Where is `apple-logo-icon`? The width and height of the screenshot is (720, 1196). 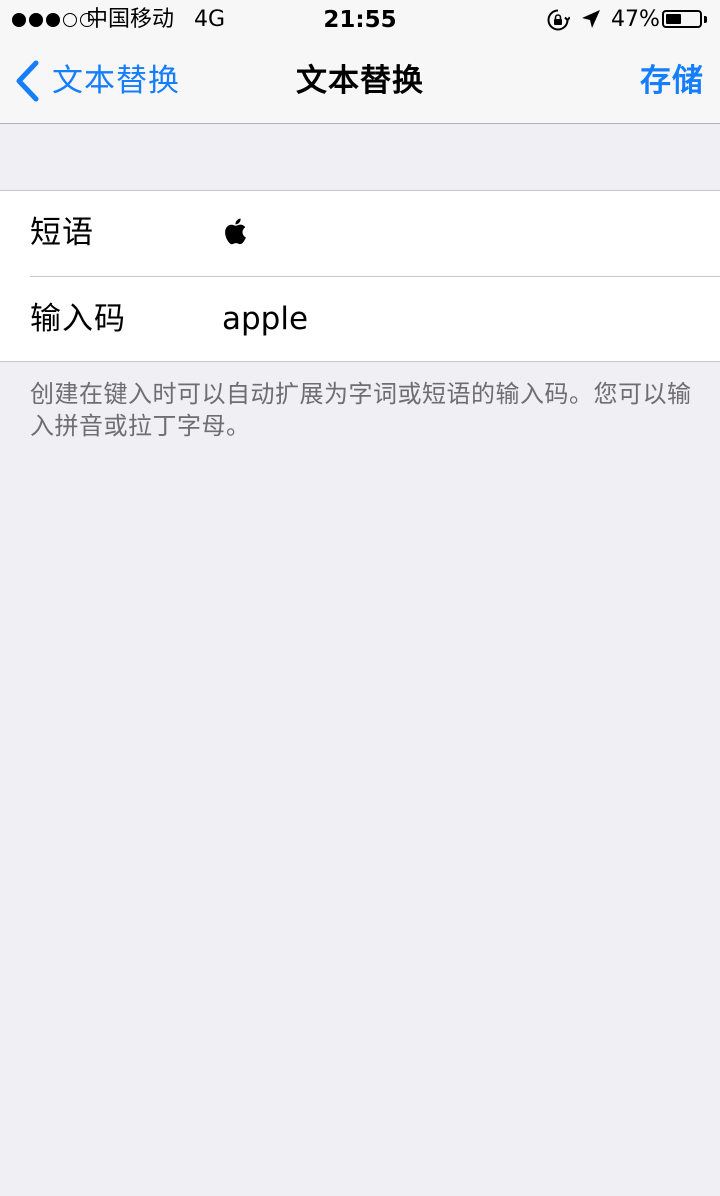
apple-logo-icon is located at coordinates (236, 231).